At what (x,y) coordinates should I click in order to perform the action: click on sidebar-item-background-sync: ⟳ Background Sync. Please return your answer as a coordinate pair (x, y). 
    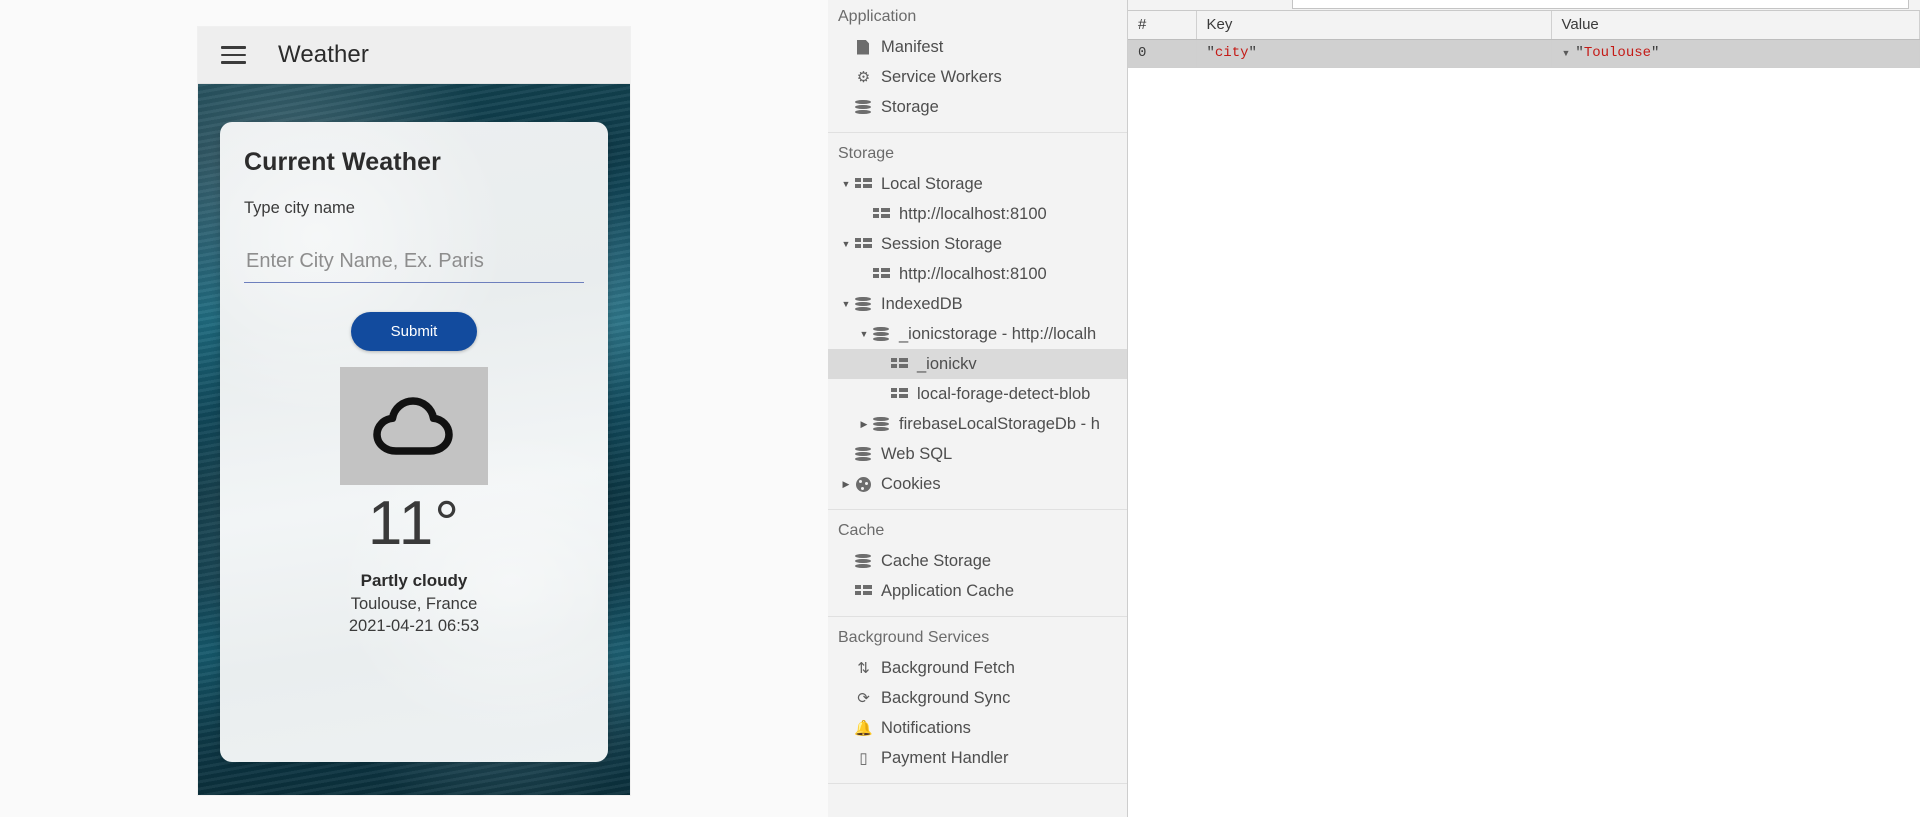
    Looking at the image, I should click on (977, 698).